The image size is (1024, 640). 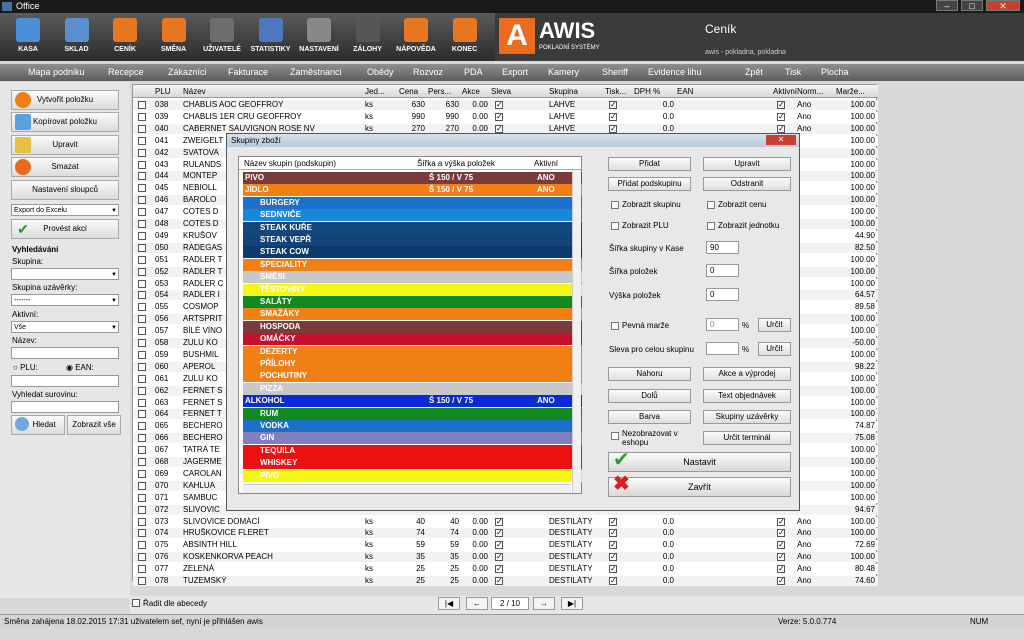 I want to click on list-scrollbar, so click(x=576, y=331).